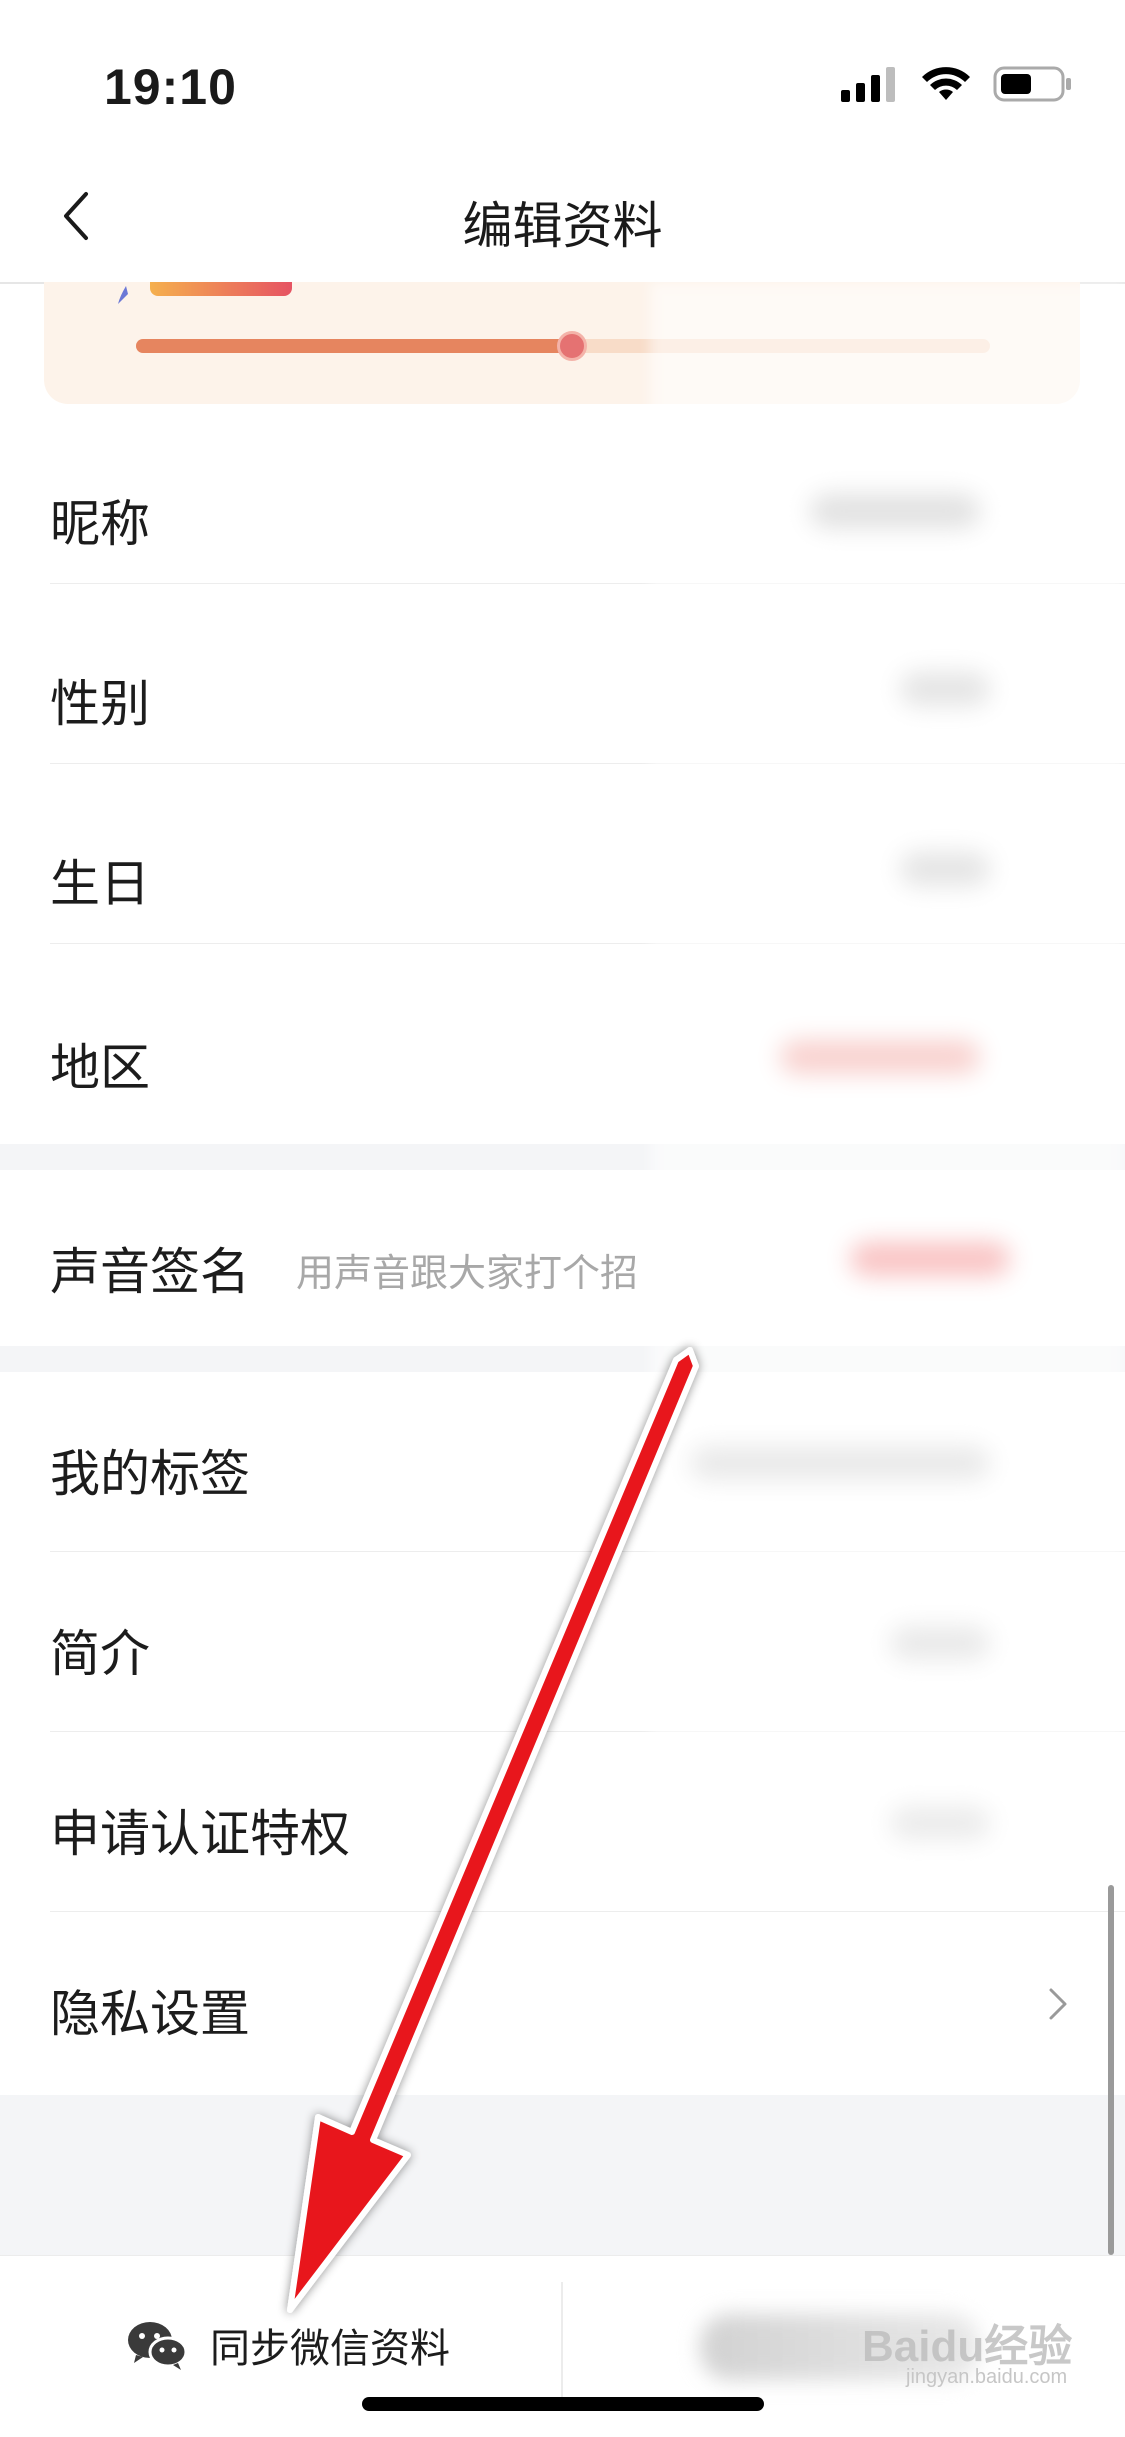 This screenshot has width=1125, height=2437. What do you see at coordinates (562, 2003) in the screenshot?
I see `row-privacy-settings: 隐私设置` at bounding box center [562, 2003].